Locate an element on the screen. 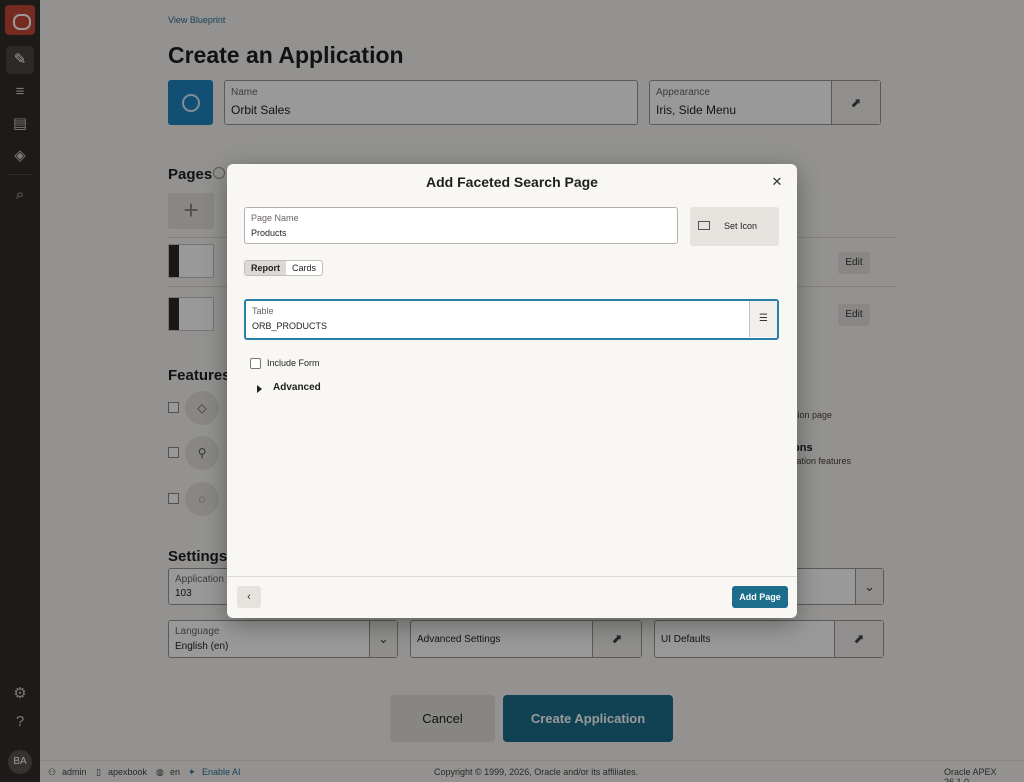 The image size is (1024, 782). icon-picker-icon is located at coordinates (704, 225).